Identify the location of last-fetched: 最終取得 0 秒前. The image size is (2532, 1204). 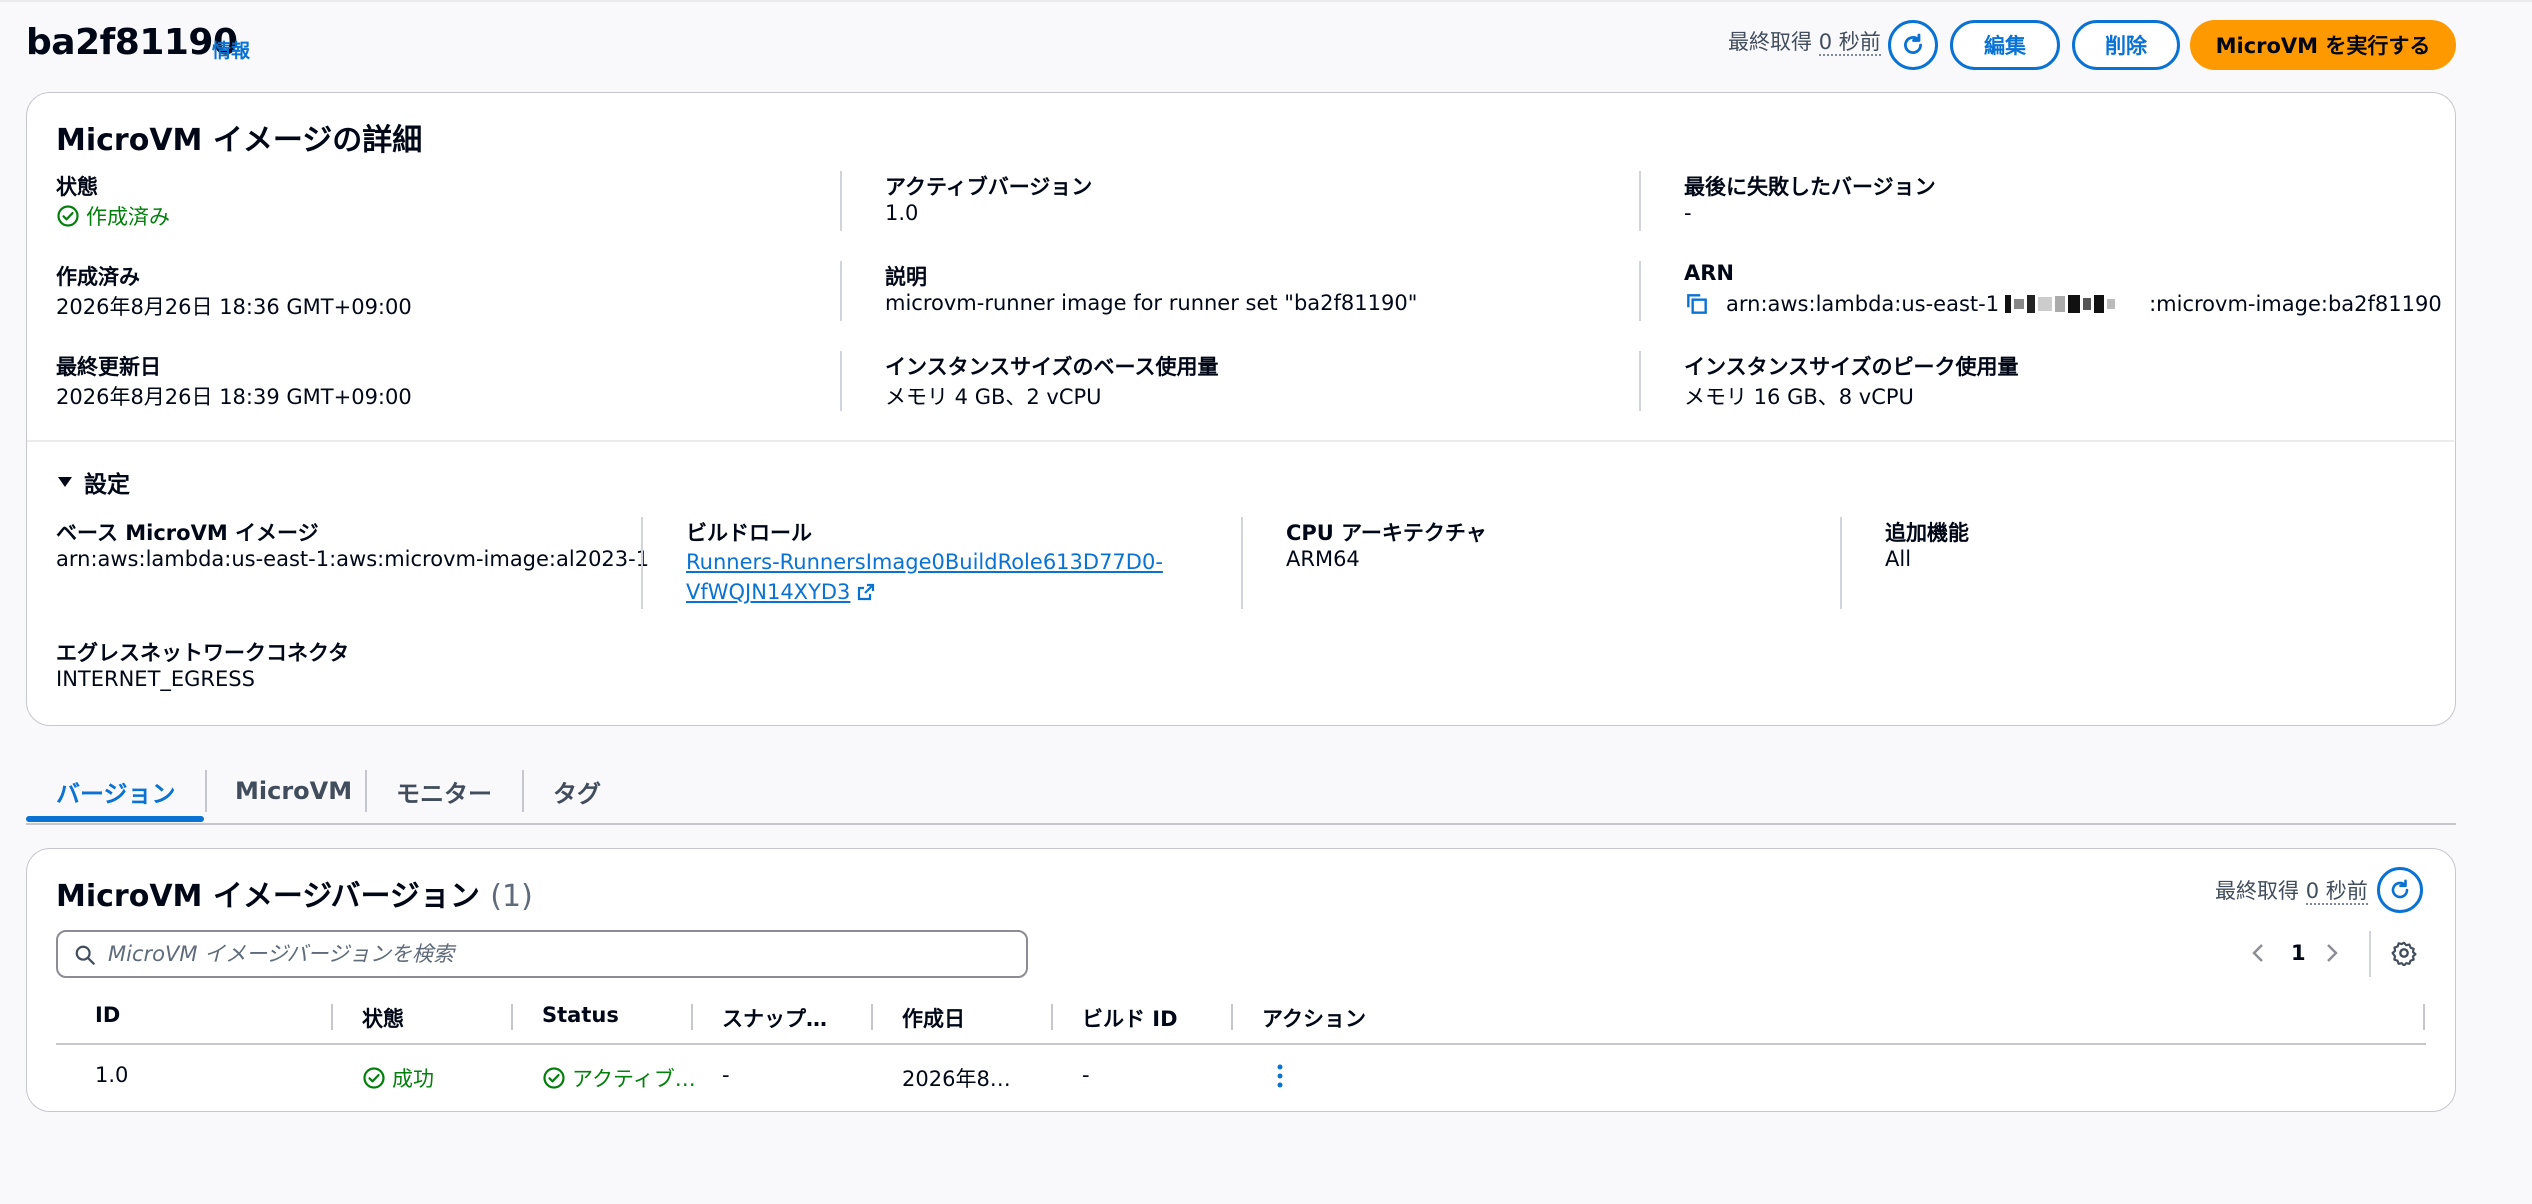
(1804, 41).